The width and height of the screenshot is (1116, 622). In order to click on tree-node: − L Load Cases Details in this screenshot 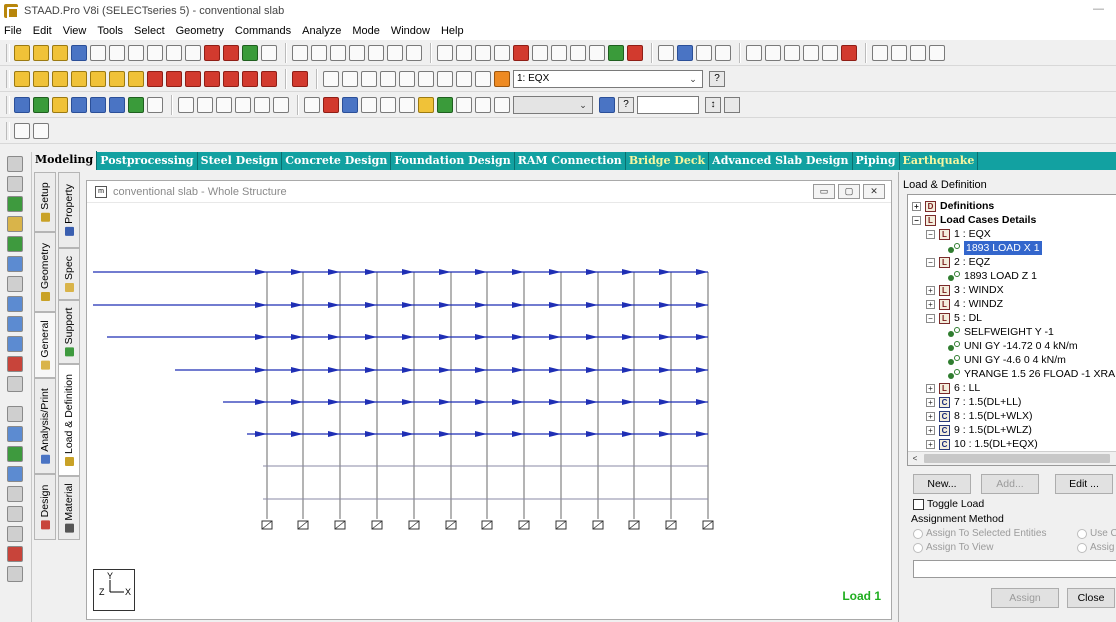, I will do `click(974, 220)`.